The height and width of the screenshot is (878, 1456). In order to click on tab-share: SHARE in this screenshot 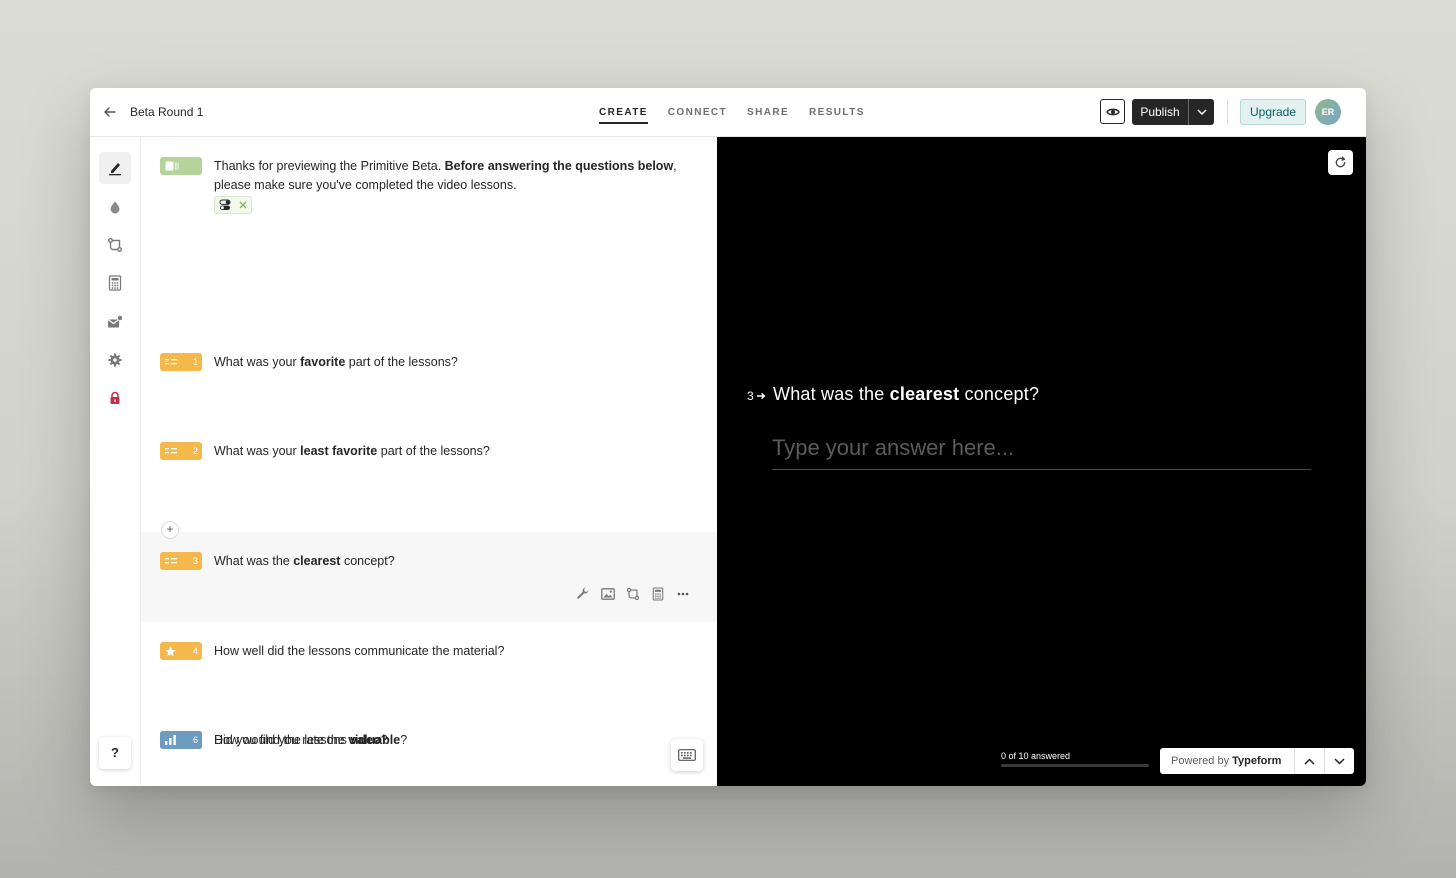, I will do `click(768, 112)`.